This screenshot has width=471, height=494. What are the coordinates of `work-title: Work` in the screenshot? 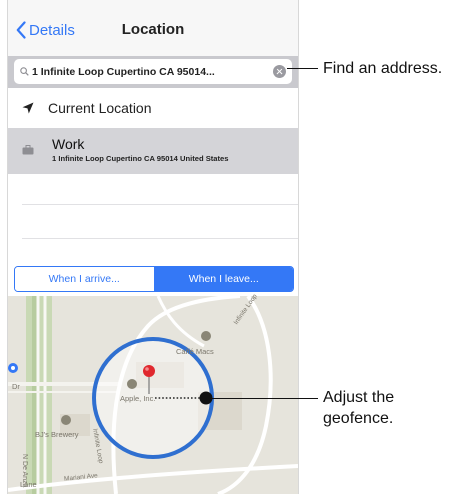 It's located at (68, 144).